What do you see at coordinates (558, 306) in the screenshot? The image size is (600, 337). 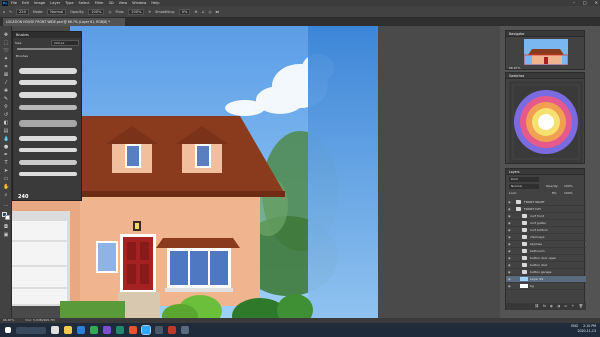 I see `adjustment-layer-icon: ◑` at bounding box center [558, 306].